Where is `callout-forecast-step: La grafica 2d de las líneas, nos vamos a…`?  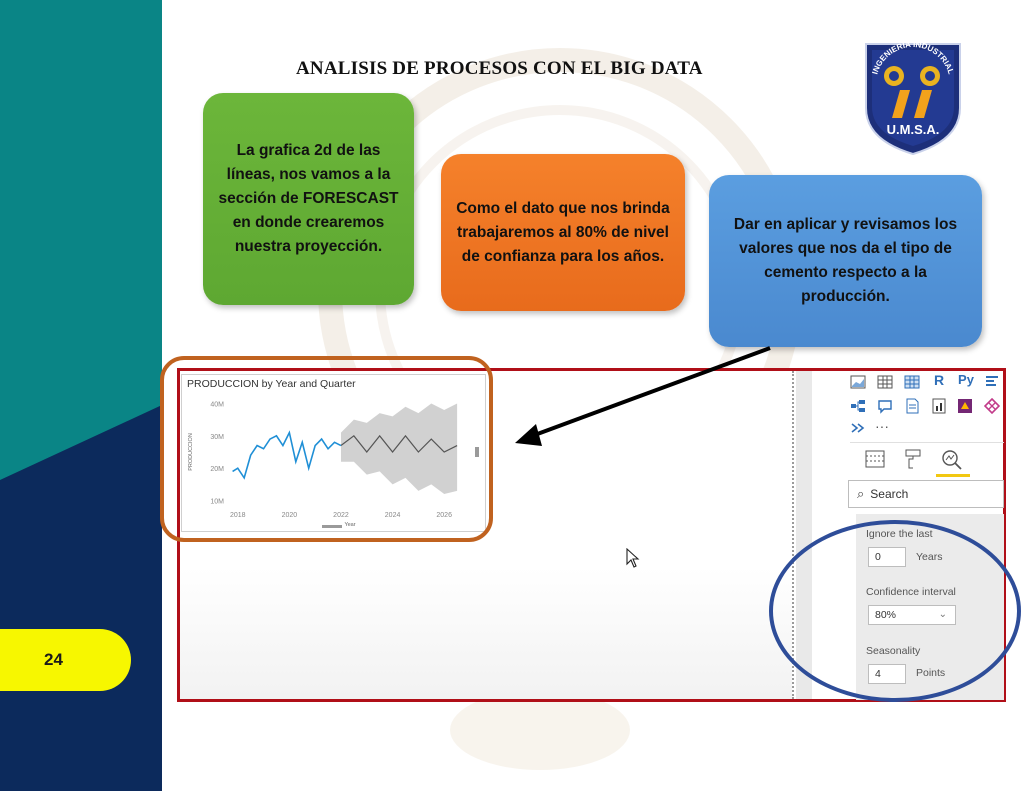 callout-forecast-step: La grafica 2d de las líneas, nos vamos a… is located at coordinates (308, 199).